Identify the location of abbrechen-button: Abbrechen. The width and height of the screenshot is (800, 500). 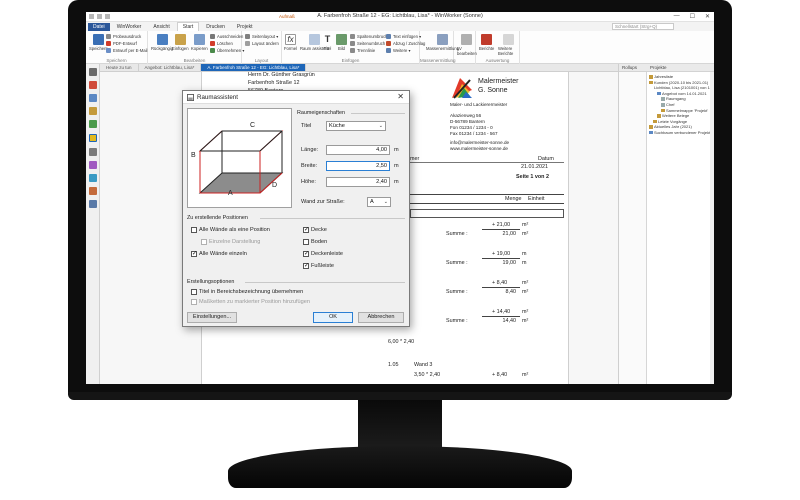
(381, 317).